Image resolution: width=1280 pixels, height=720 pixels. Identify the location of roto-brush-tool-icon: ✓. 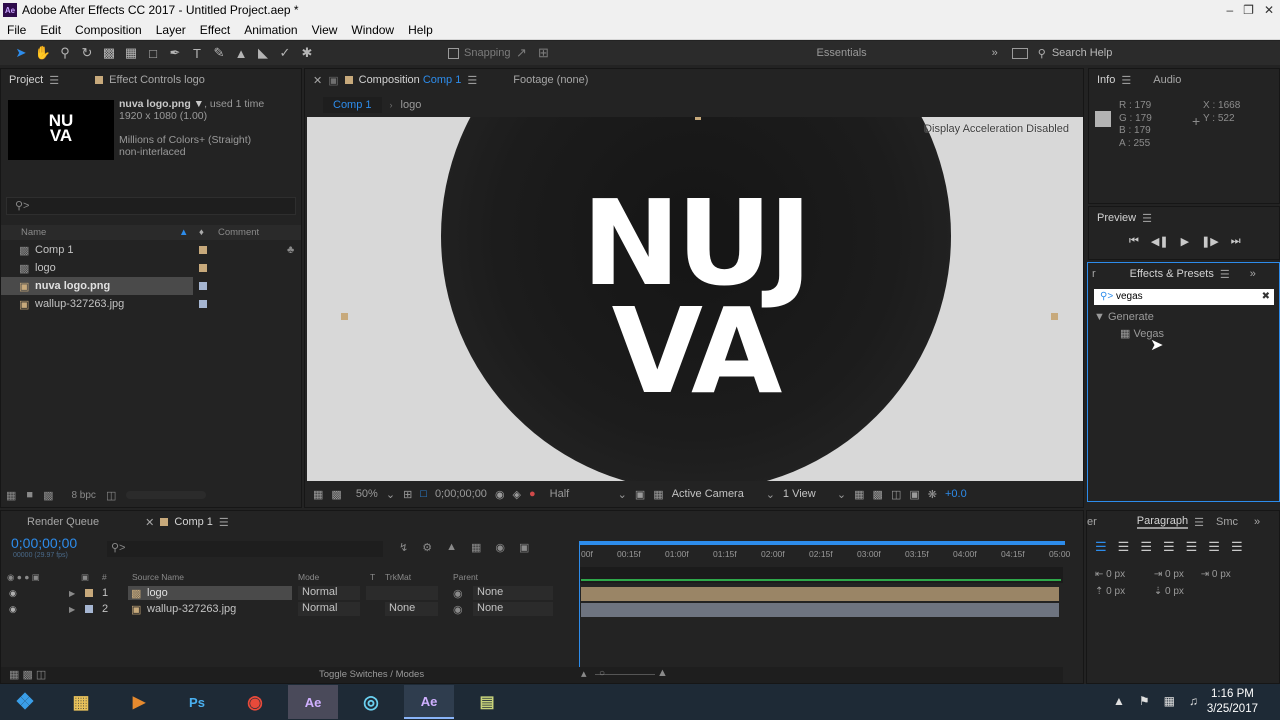
(285, 53).